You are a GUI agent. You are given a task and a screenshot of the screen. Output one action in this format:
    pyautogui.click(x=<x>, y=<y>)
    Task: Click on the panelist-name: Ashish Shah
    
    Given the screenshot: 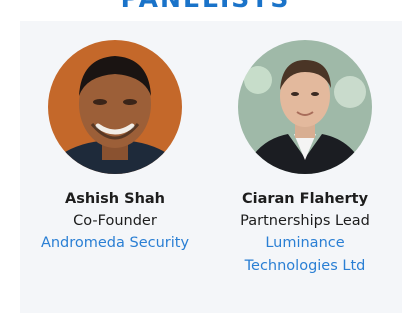 What is the action you would take?
    pyautogui.click(x=115, y=199)
    